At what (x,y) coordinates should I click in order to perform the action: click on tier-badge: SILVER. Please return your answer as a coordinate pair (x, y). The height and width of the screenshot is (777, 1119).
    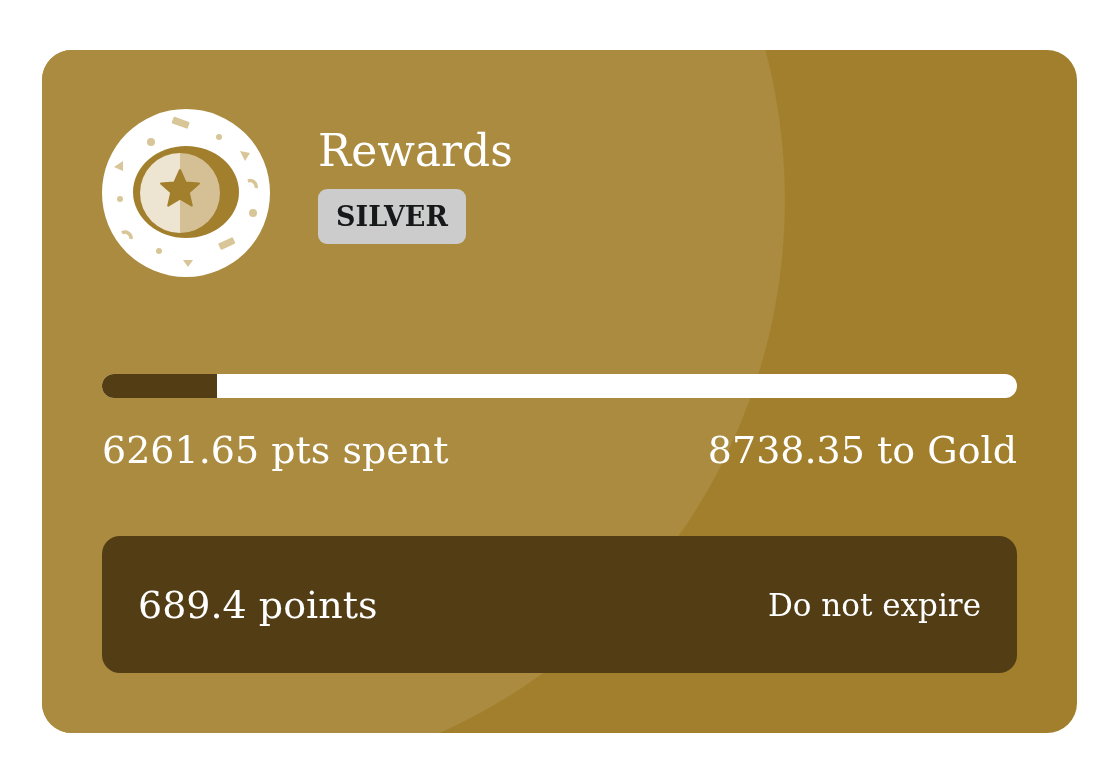
    Looking at the image, I should click on (392, 216).